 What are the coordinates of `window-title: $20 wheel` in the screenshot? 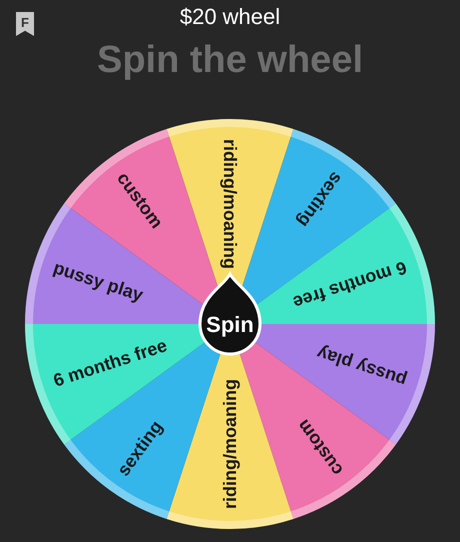 It's located at (230, 17).